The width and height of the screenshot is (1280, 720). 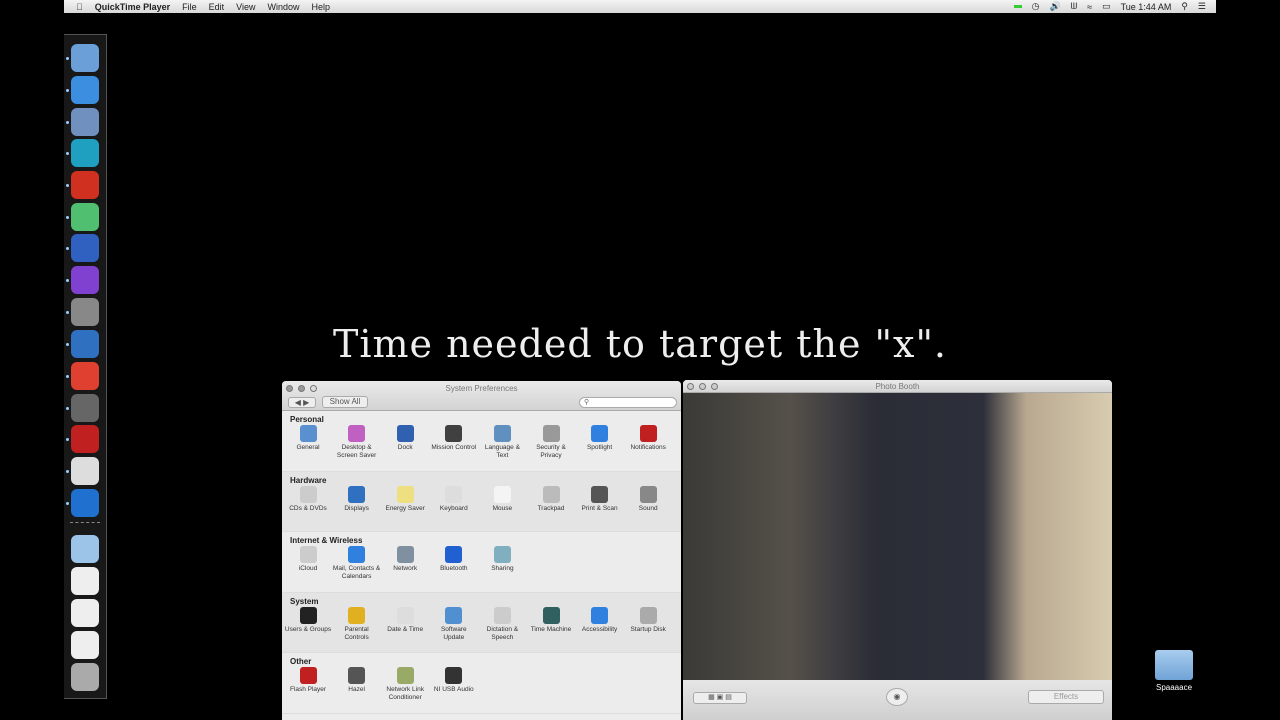 What do you see at coordinates (245, 7) in the screenshot?
I see `menu-view: View` at bounding box center [245, 7].